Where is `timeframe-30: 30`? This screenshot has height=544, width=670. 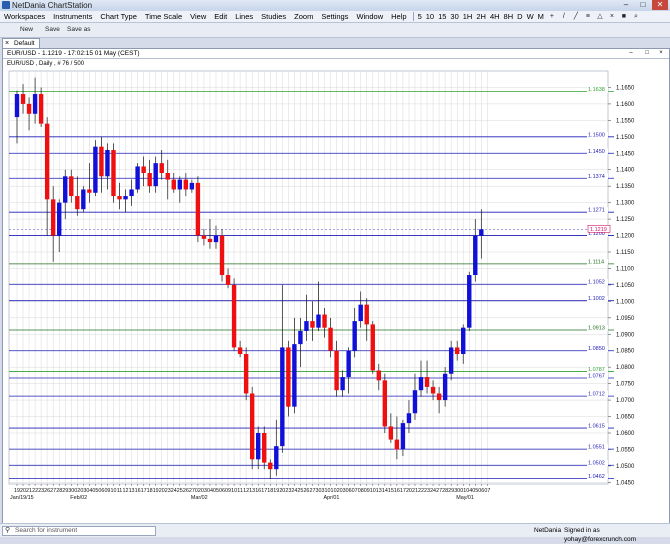
timeframe-30: 30 is located at coordinates (454, 16).